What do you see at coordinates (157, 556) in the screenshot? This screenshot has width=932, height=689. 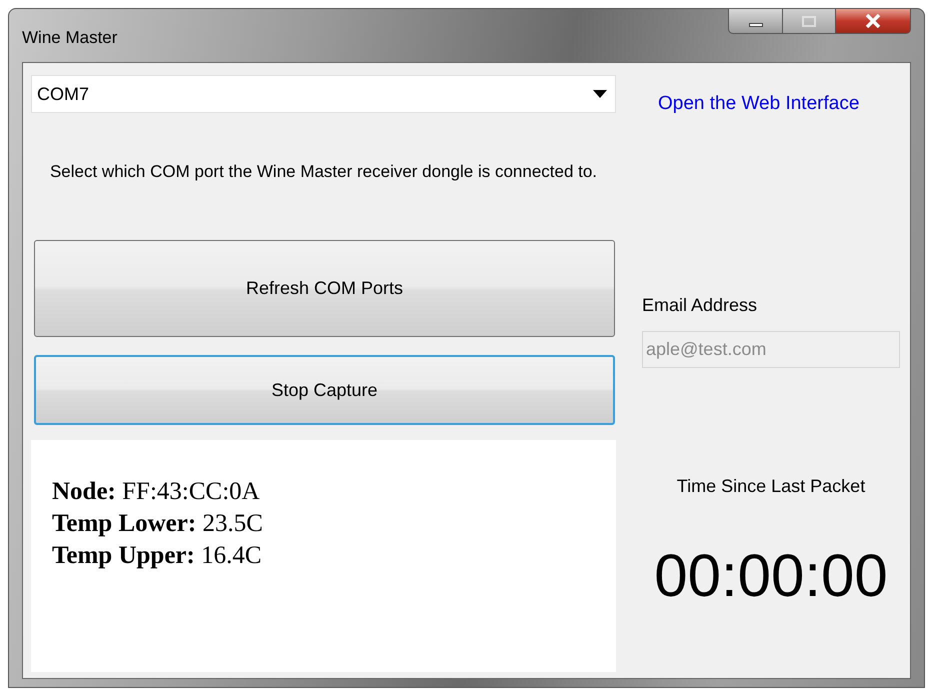 I see `reading-line: Temp Upper: 16.4C` at bounding box center [157, 556].